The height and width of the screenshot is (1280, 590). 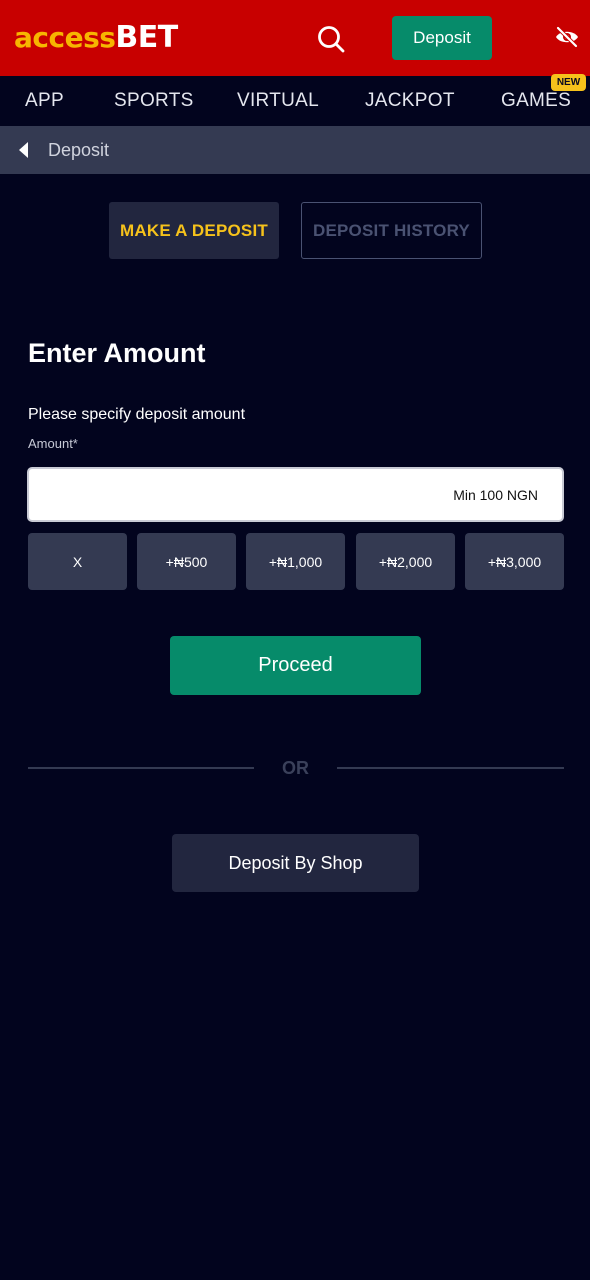 What do you see at coordinates (391, 230) in the screenshot?
I see `tab-deposit-history: DEPOSIT HISTORY` at bounding box center [391, 230].